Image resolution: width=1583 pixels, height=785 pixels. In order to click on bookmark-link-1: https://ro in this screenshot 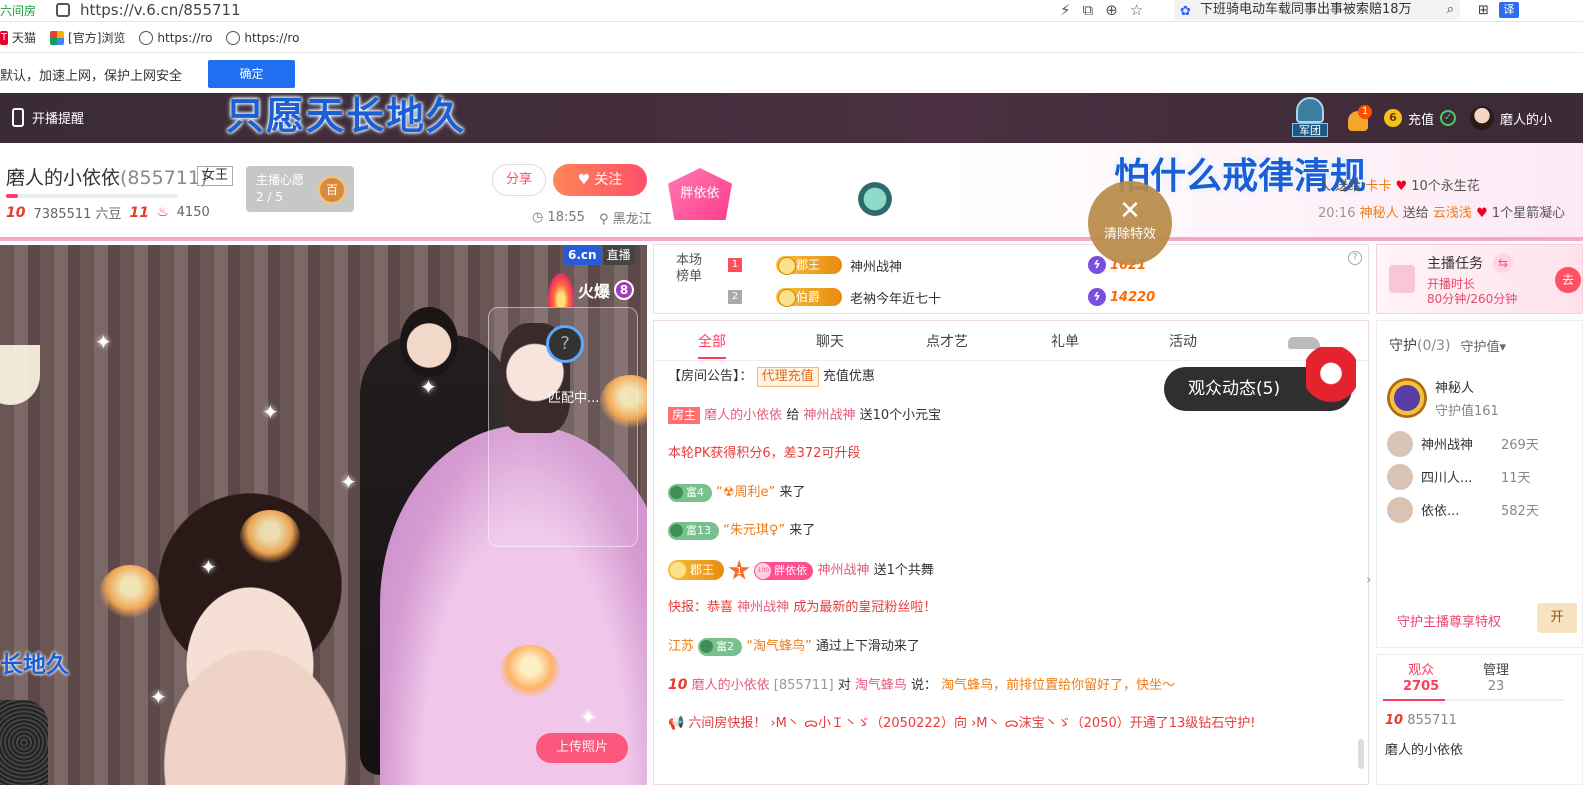, I will do `click(175, 37)`.